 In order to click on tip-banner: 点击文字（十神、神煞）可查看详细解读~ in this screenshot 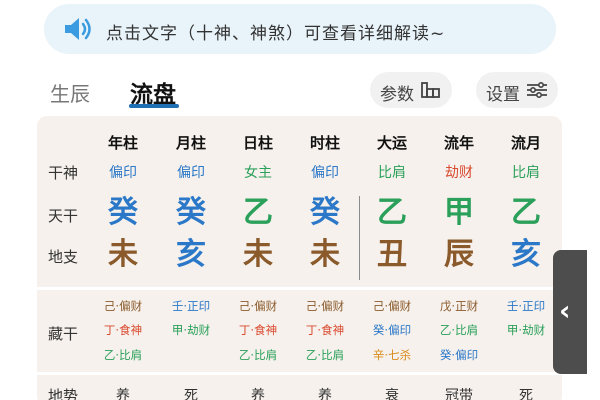, I will do `click(300, 29)`.